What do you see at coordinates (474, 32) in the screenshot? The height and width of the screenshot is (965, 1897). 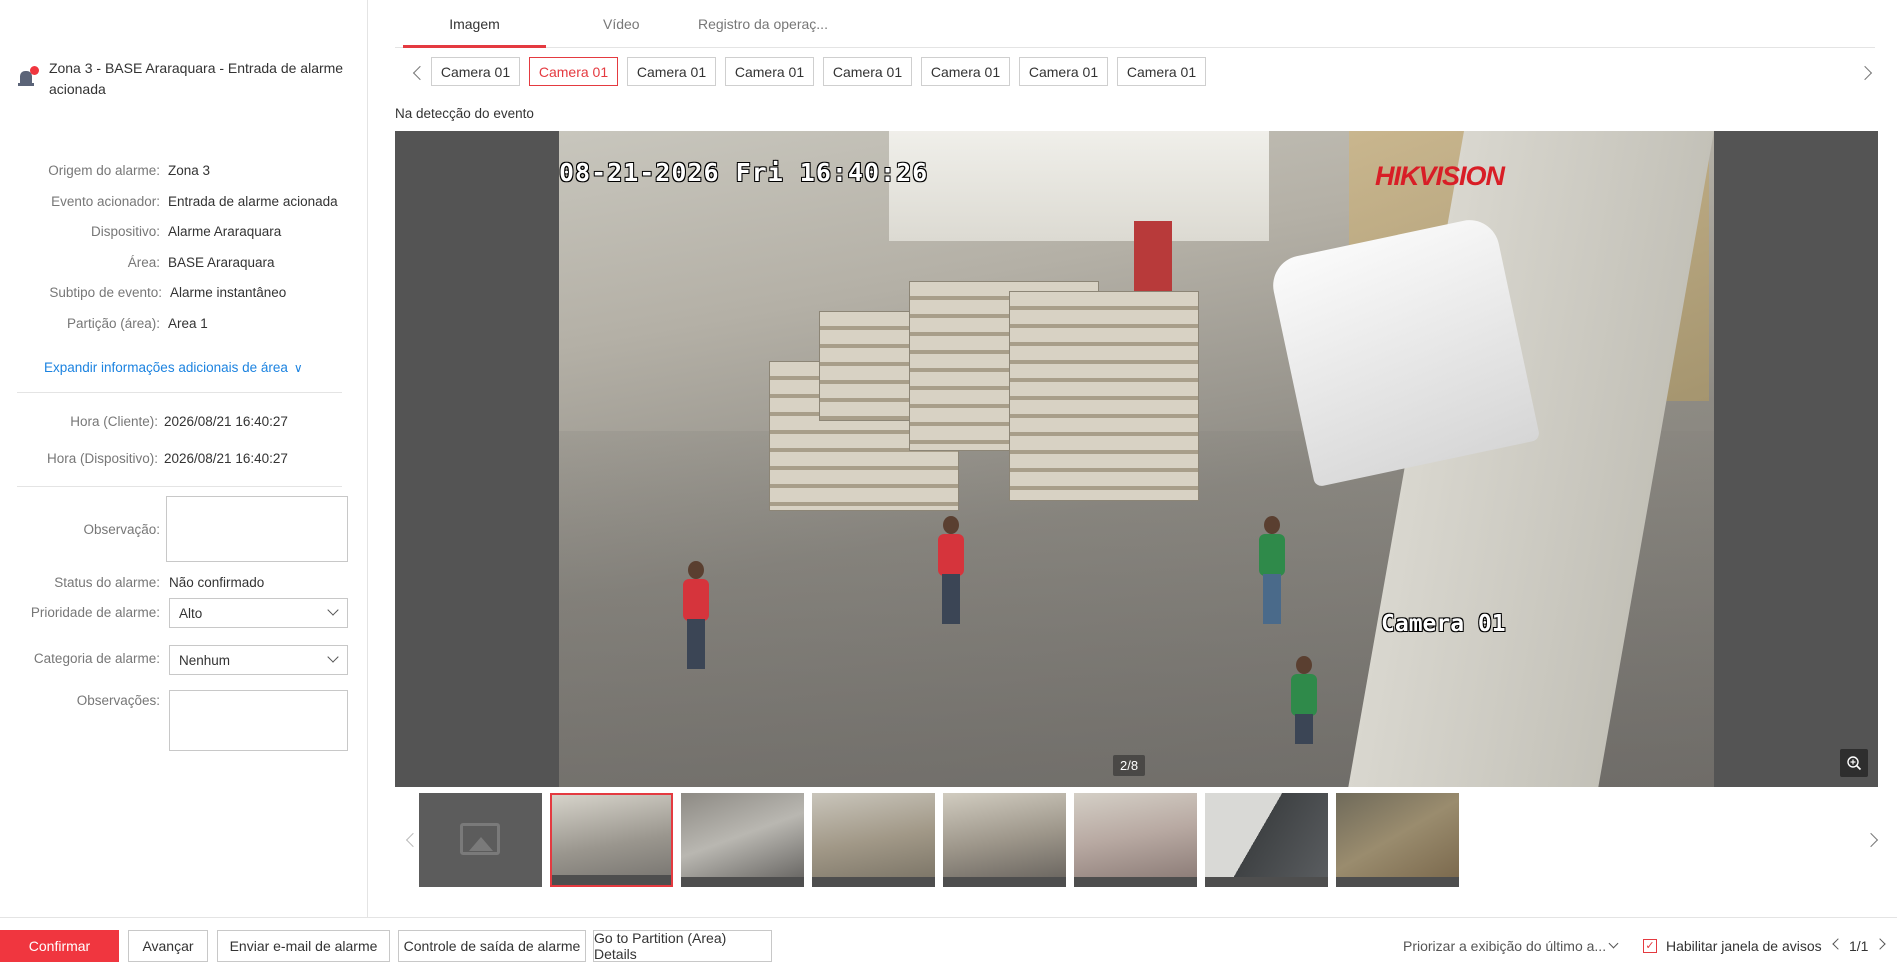 I see `tab-imagem: Imagem` at bounding box center [474, 32].